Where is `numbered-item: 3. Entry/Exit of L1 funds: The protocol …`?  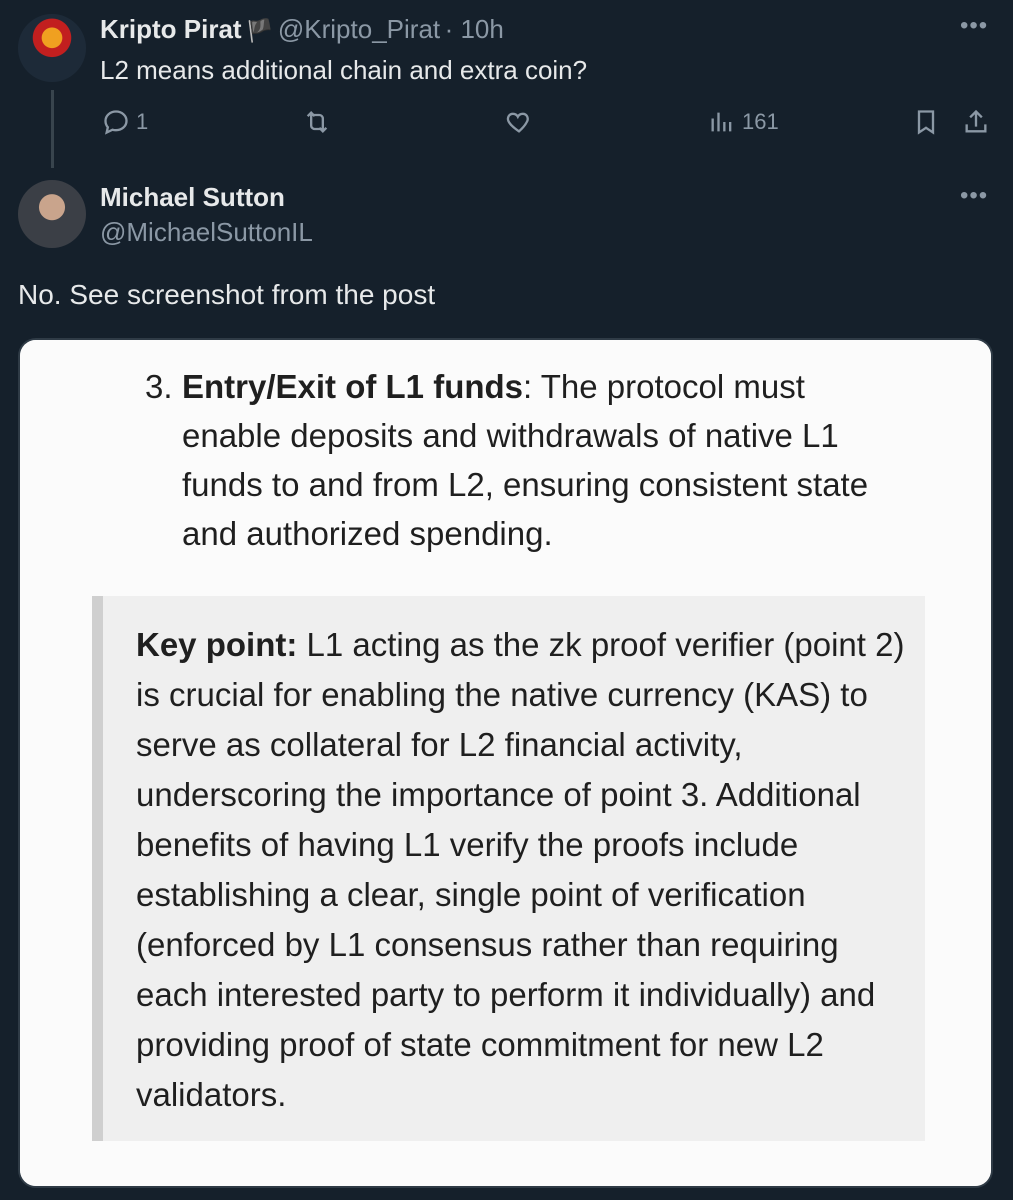 numbered-item: 3. Entry/Exit of L1 funds: The protocol … is located at coordinates (525, 460).